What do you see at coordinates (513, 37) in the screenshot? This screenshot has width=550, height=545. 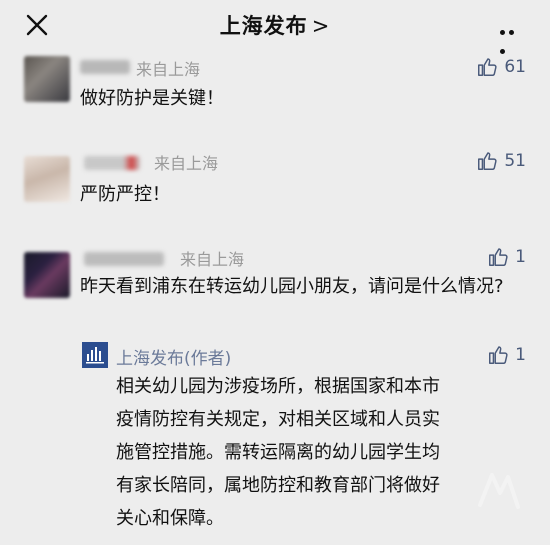 I see `more-button` at bounding box center [513, 37].